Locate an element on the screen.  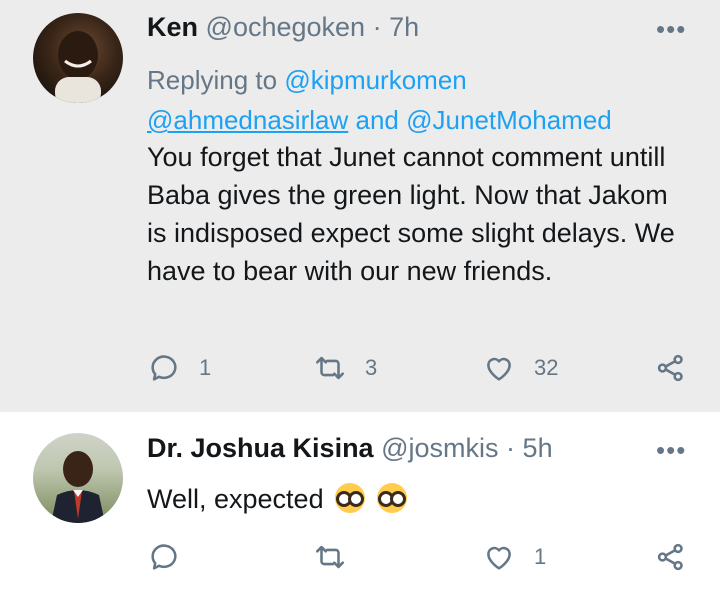
tweet-text: Well, expected is located at coordinates (235, 499).